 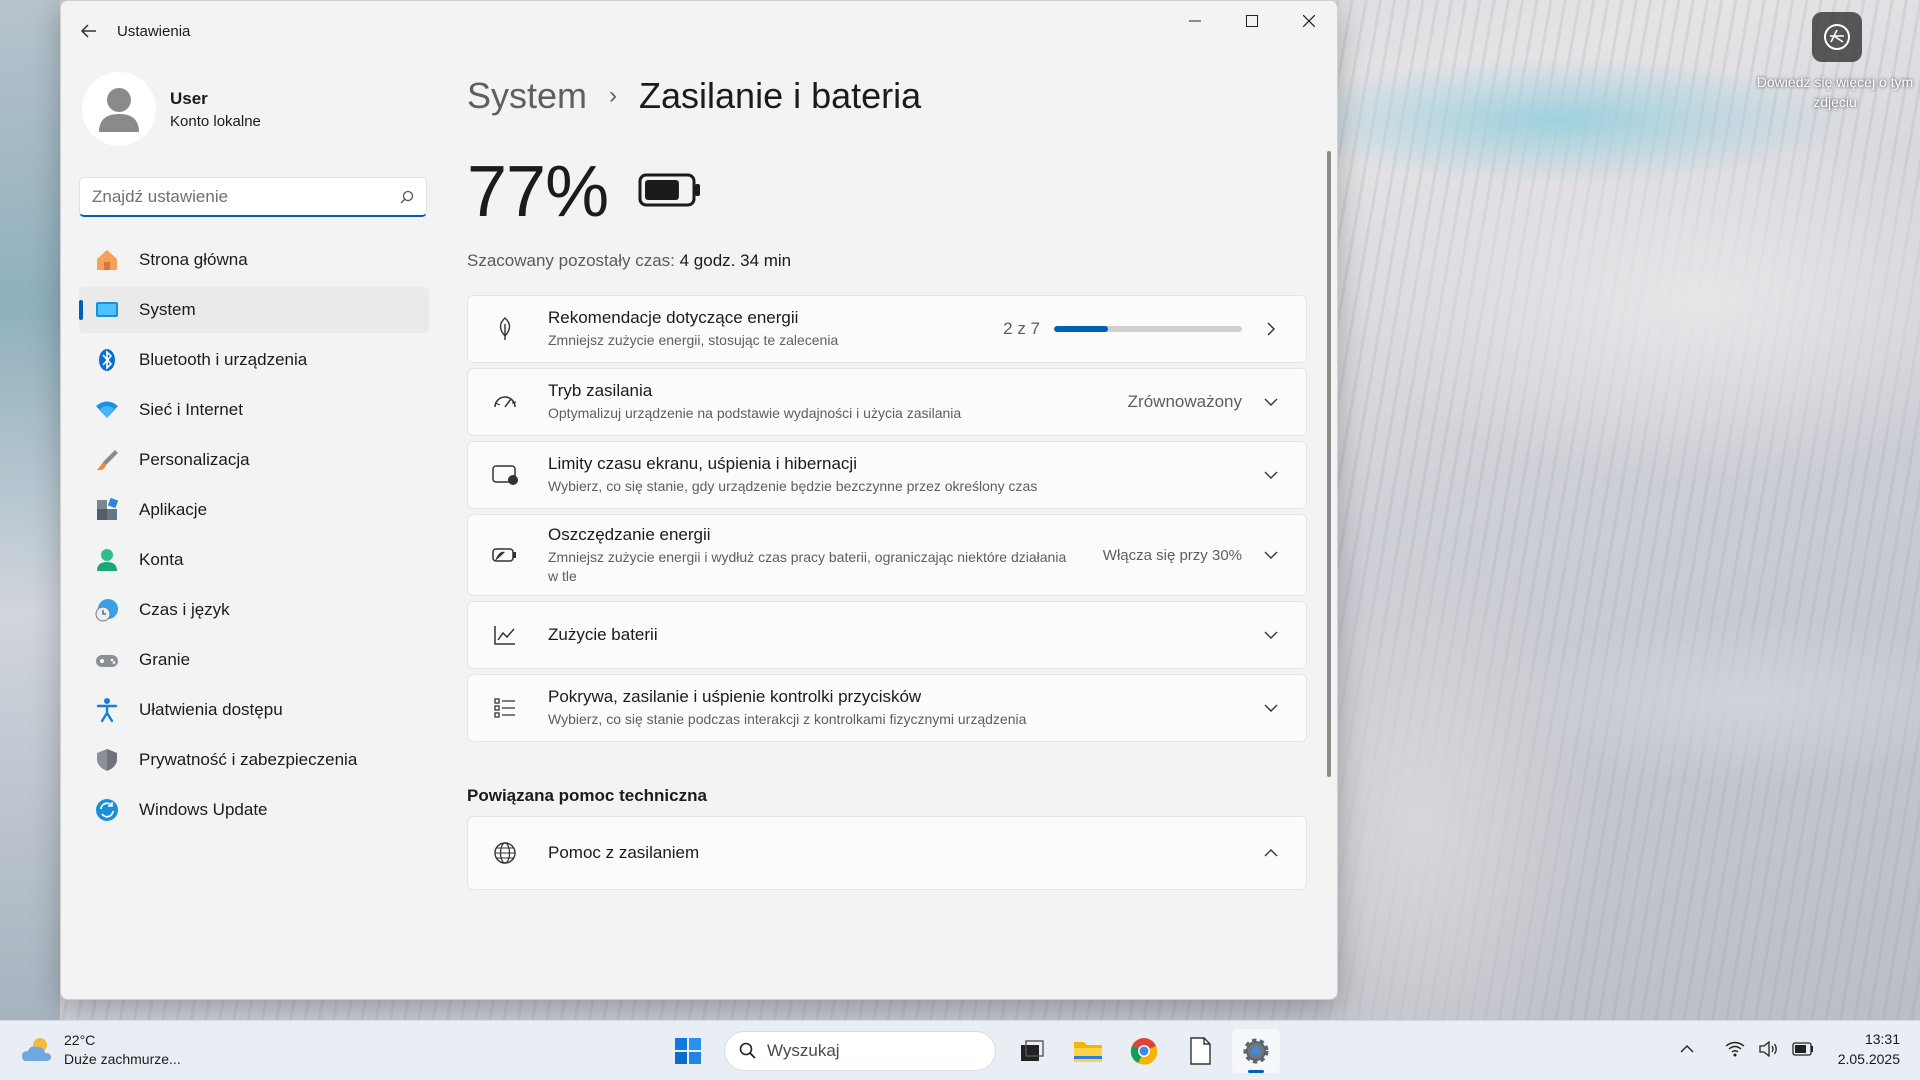 What do you see at coordinates (167, 309) in the screenshot?
I see `sidebar-item-label: System` at bounding box center [167, 309].